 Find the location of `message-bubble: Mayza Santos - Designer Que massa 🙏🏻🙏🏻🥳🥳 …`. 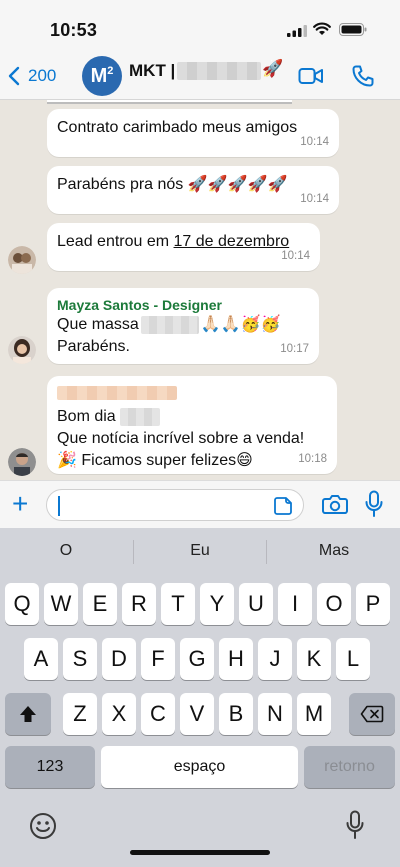

message-bubble: Mayza Santos - Designer Que massa 🙏🏻🙏🏻🥳🥳 … is located at coordinates (183, 326).